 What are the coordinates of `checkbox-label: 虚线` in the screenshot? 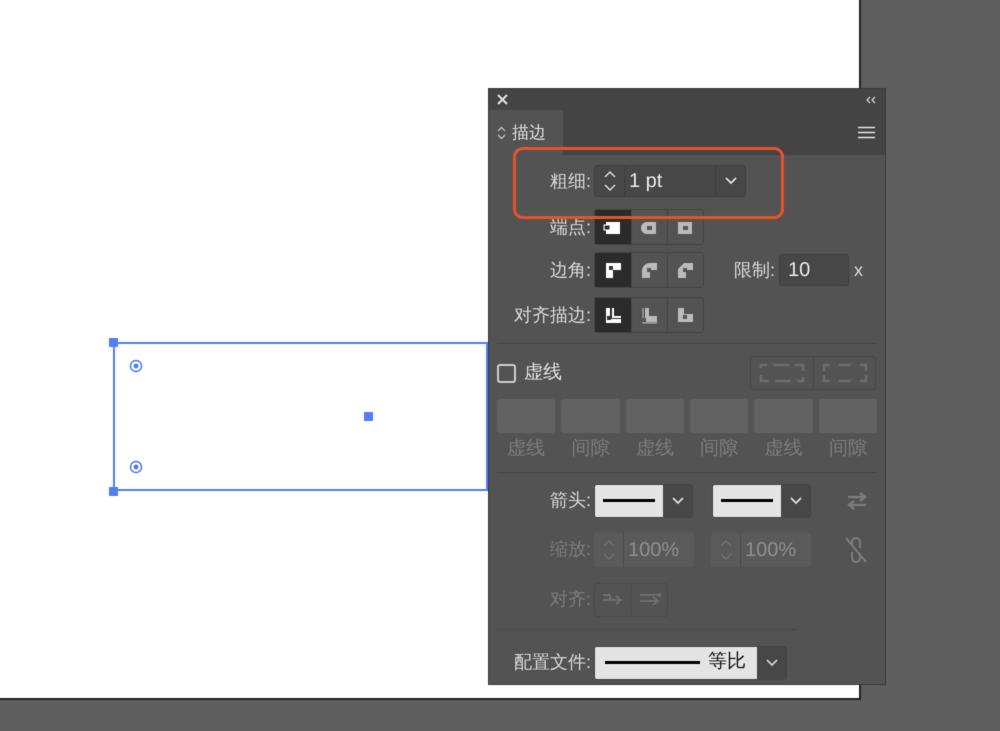 It's located at (543, 372).